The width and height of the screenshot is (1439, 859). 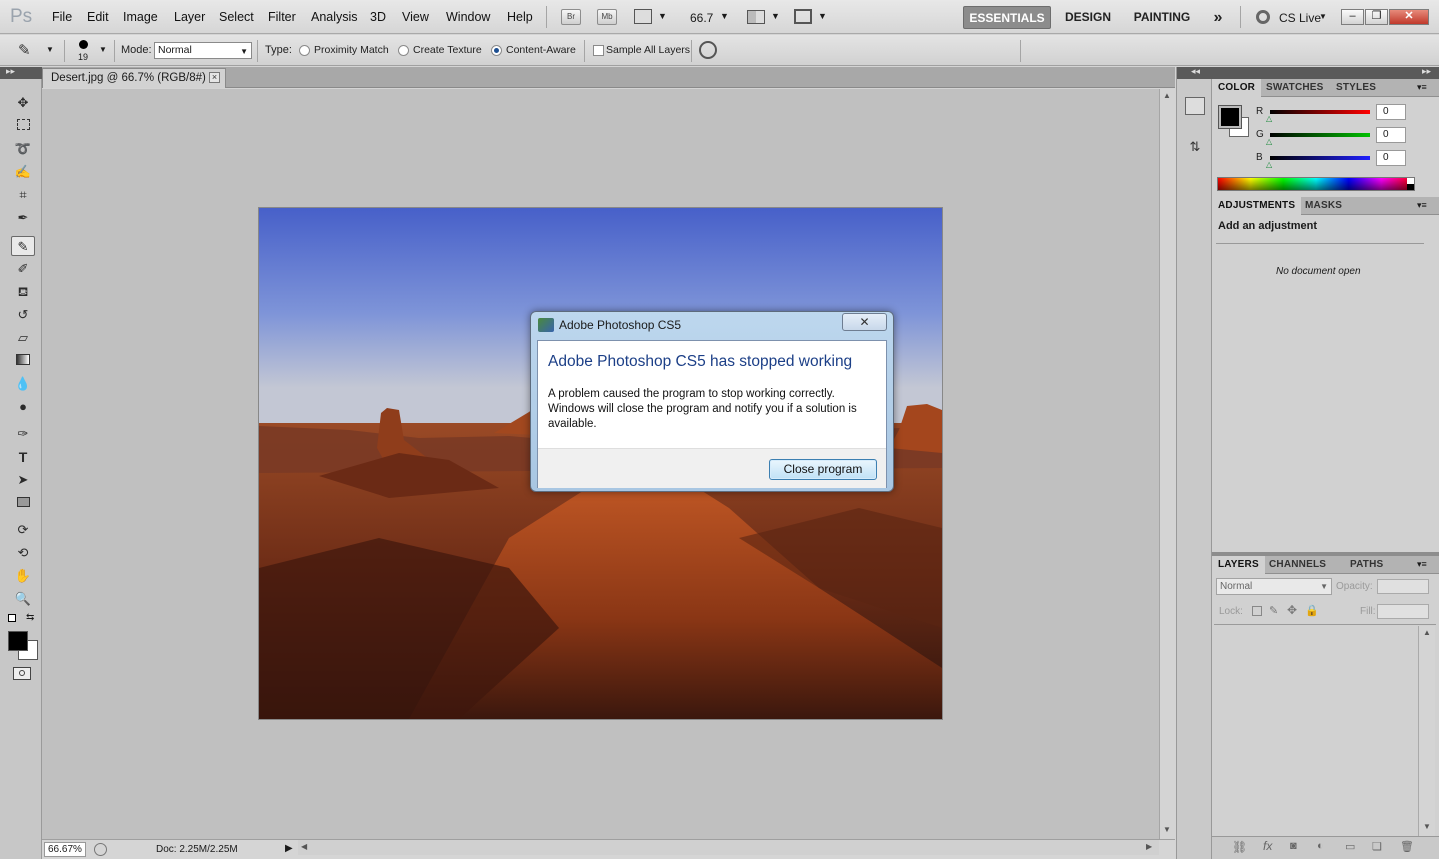 What do you see at coordinates (1391, 135) in the screenshot?
I see `channel-g-value: 0` at bounding box center [1391, 135].